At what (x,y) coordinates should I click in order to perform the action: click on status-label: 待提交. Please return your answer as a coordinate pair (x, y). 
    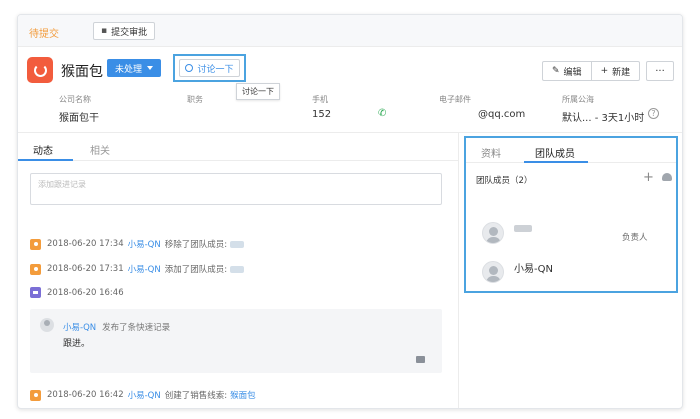
    Looking at the image, I should click on (44, 34).